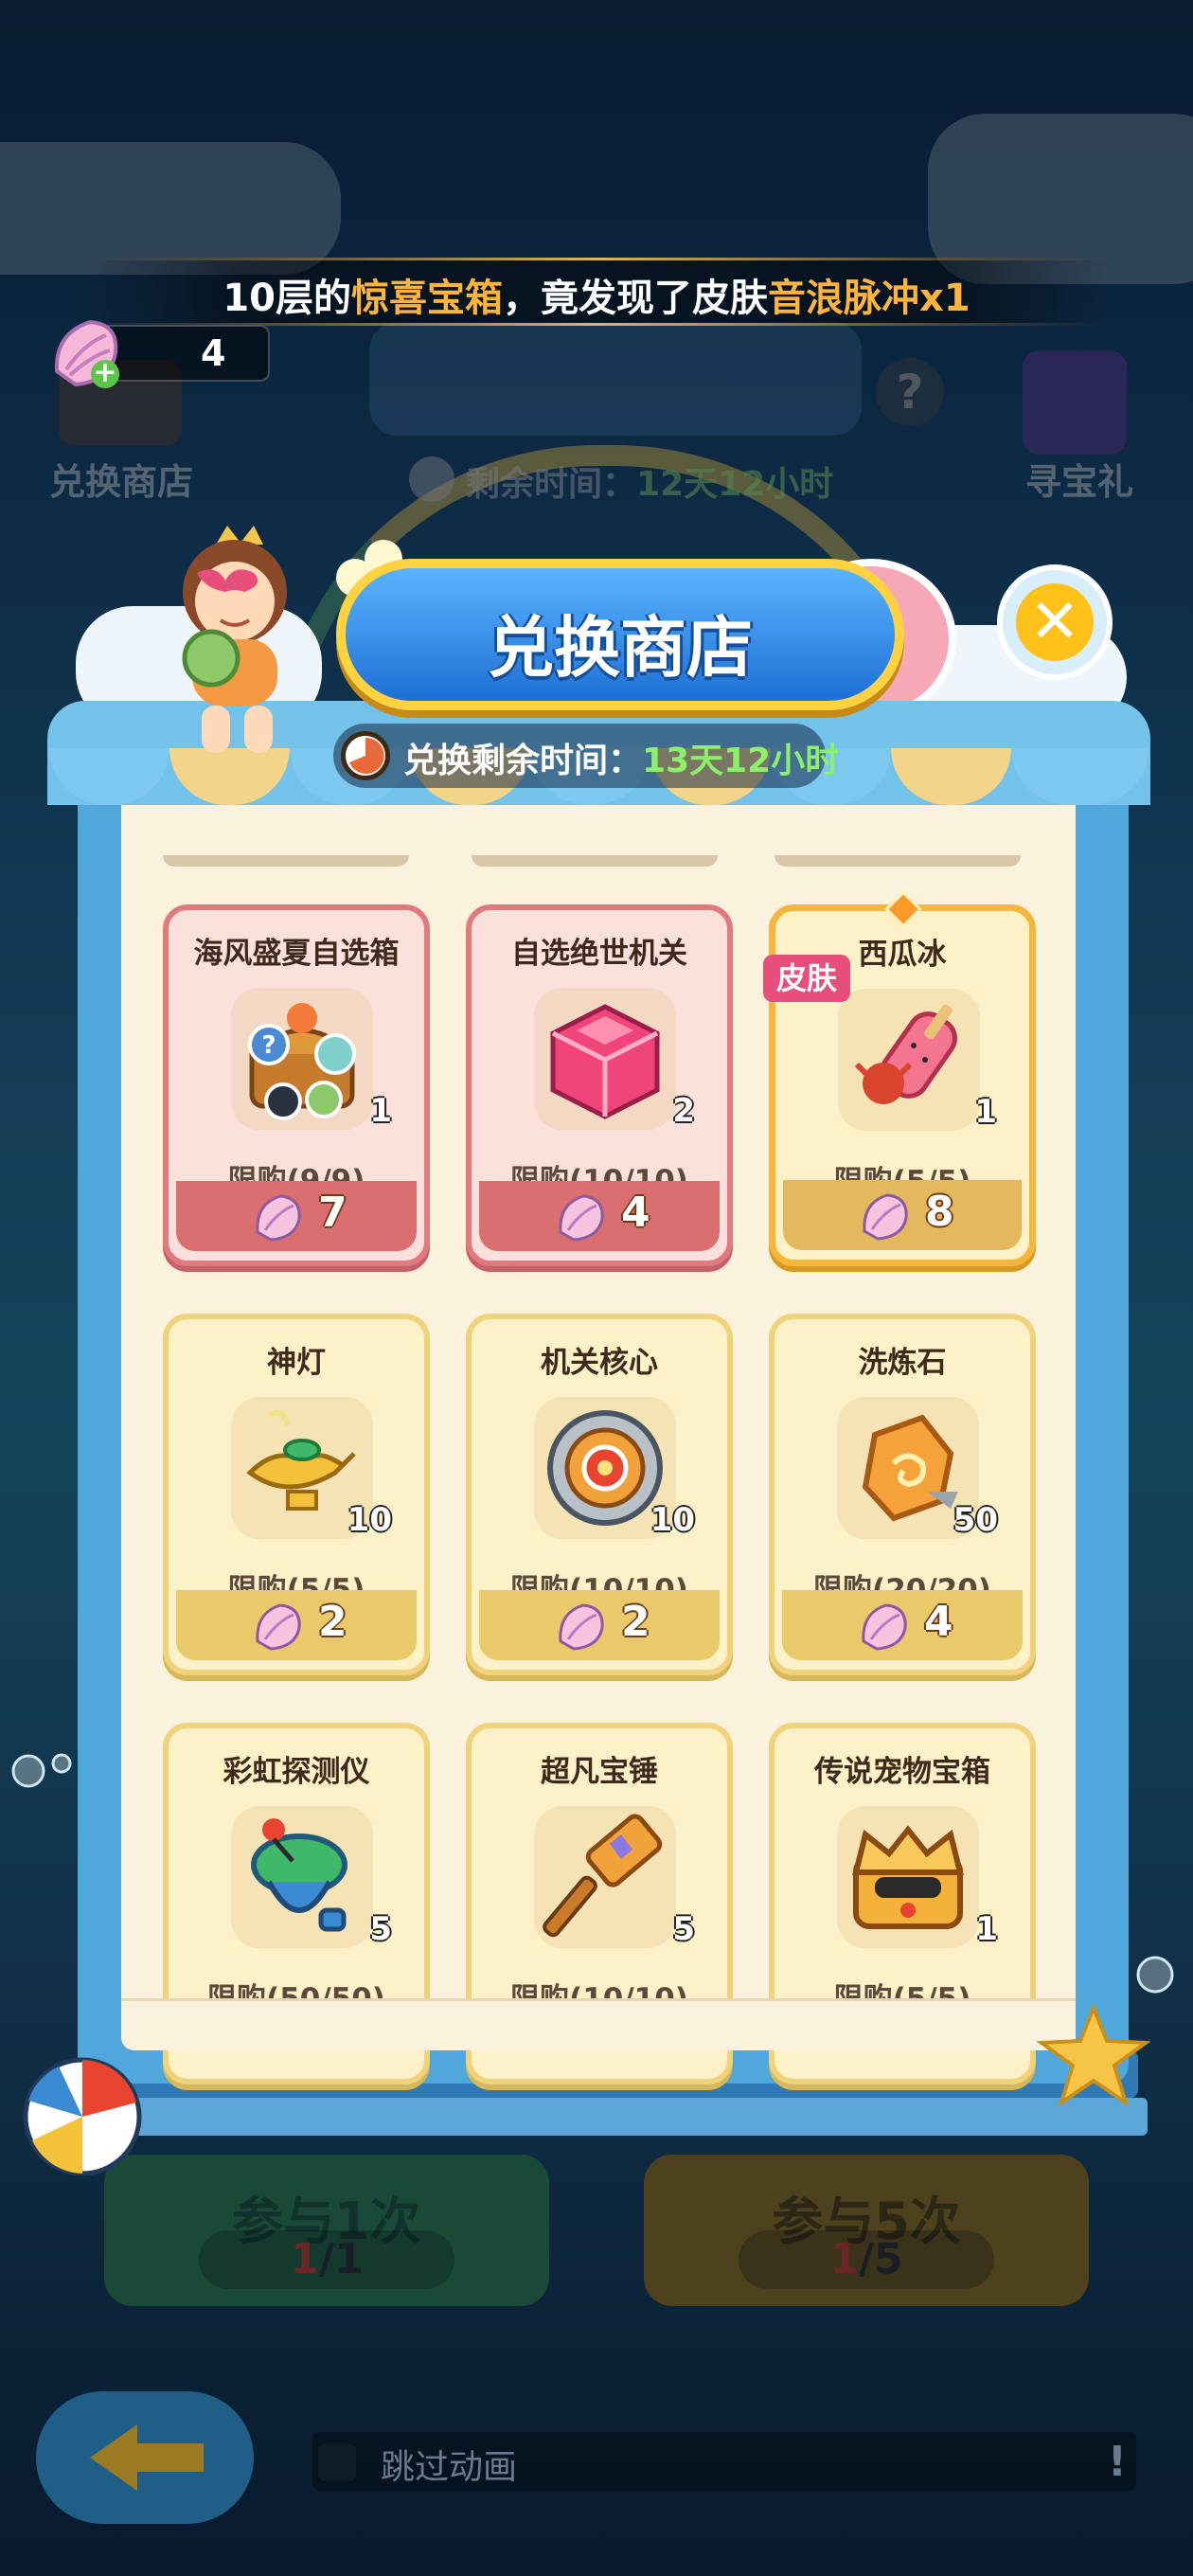  What do you see at coordinates (596, 259) in the screenshot?
I see `notice-divider` at bounding box center [596, 259].